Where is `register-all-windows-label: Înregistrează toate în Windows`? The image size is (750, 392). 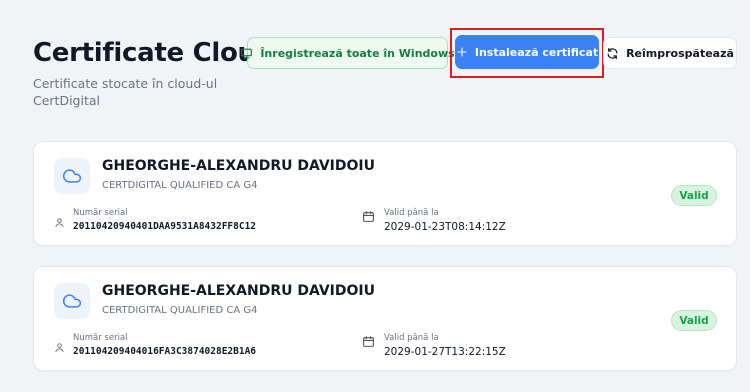 register-all-windows-label: Înregistrează toate în Windows is located at coordinates (357, 53).